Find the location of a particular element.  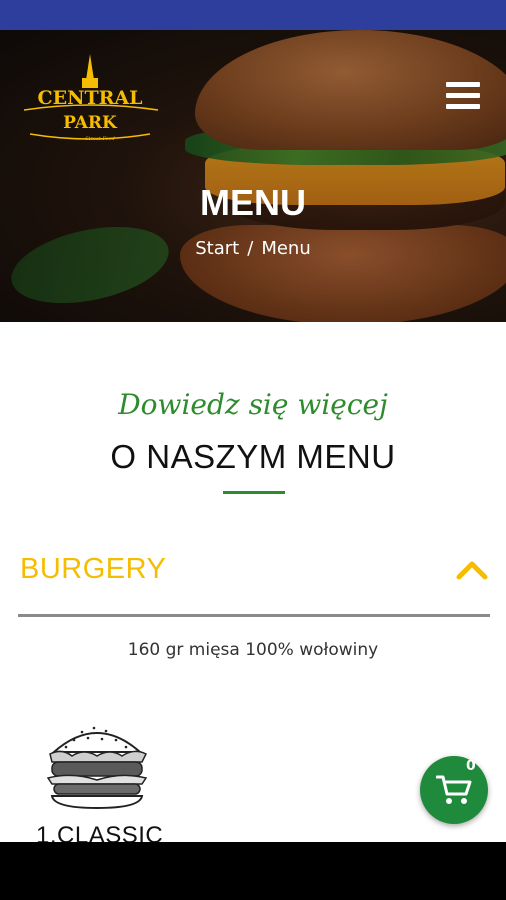

category-accordion-burgery: BURGERY is located at coordinates (253, 572).